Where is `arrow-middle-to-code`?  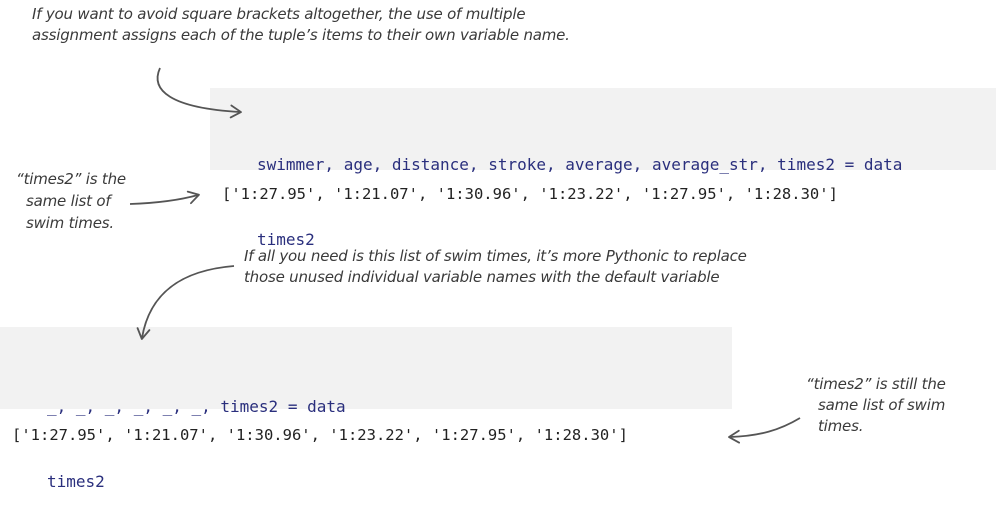
arrow-middle-to-code is located at coordinates (185, 302).